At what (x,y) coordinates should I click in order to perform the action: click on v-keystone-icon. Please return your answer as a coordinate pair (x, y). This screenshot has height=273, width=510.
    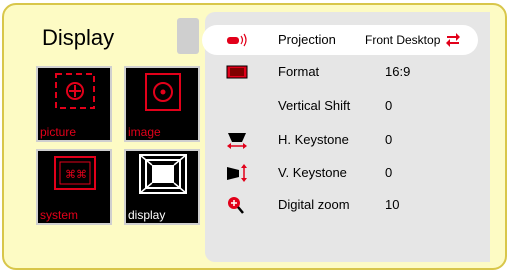
    Looking at the image, I should click on (237, 173).